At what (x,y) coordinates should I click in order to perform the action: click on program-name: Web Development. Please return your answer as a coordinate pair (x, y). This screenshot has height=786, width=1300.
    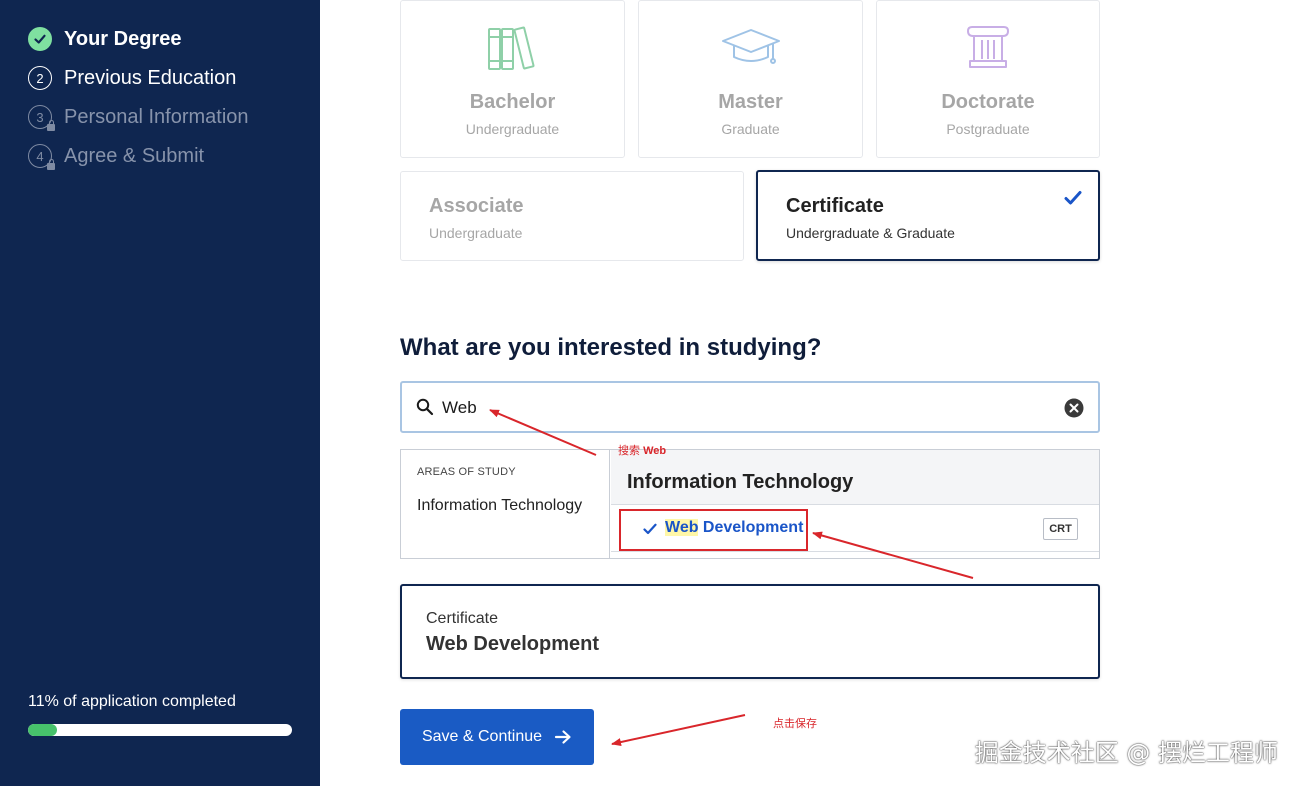
    Looking at the image, I should click on (734, 528).